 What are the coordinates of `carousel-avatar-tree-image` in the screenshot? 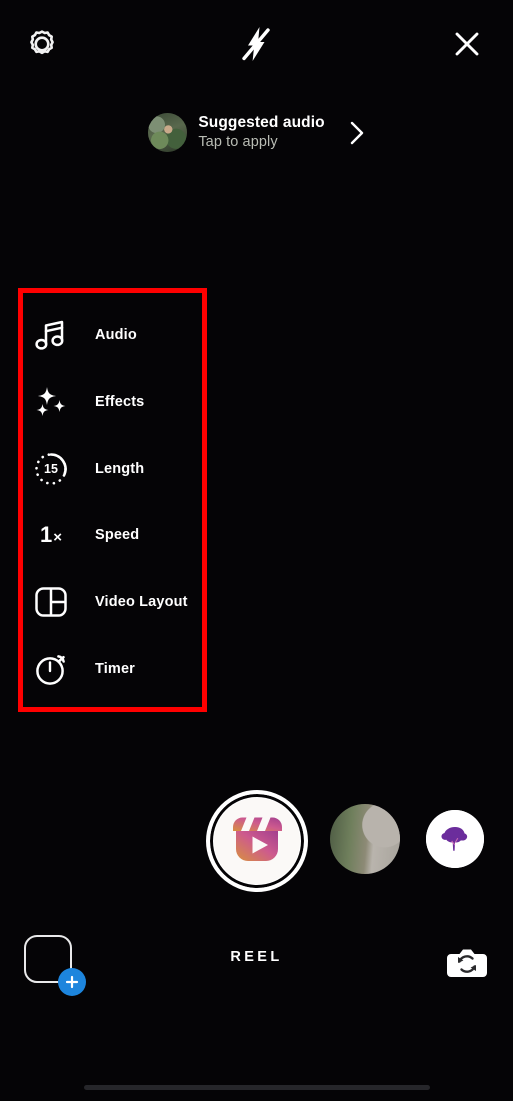 It's located at (455, 839).